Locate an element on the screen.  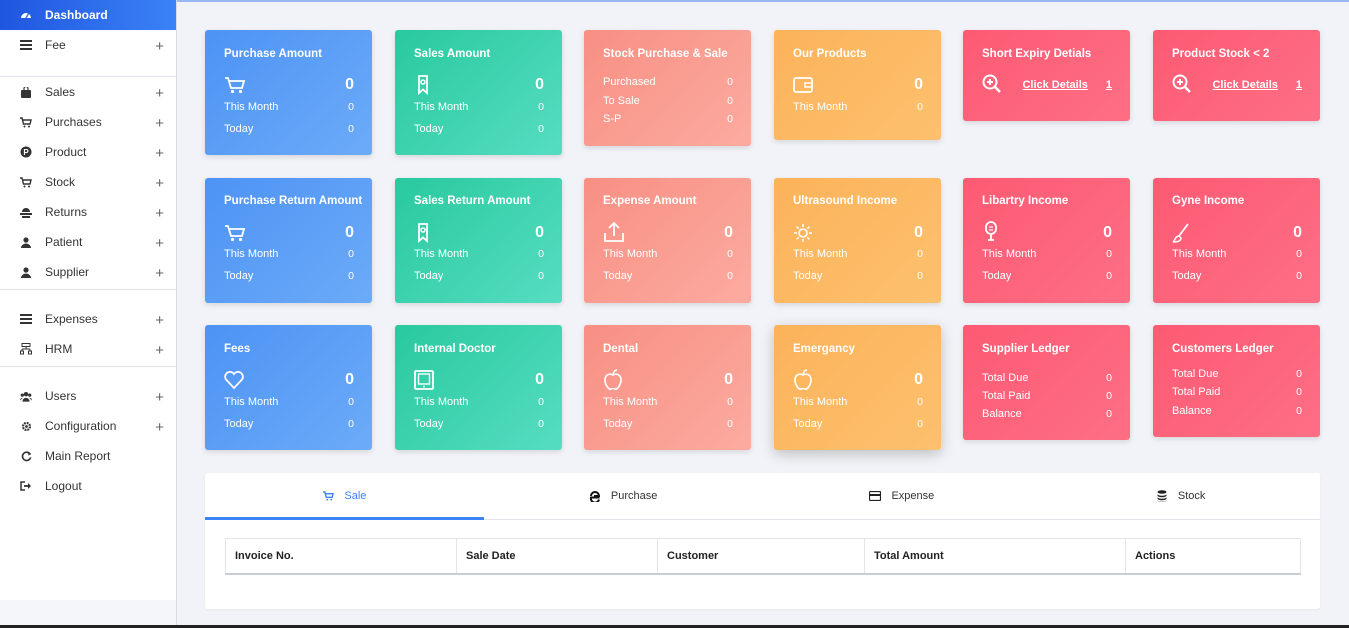
column-header-total-amount: Total Amount is located at coordinates (995, 556).